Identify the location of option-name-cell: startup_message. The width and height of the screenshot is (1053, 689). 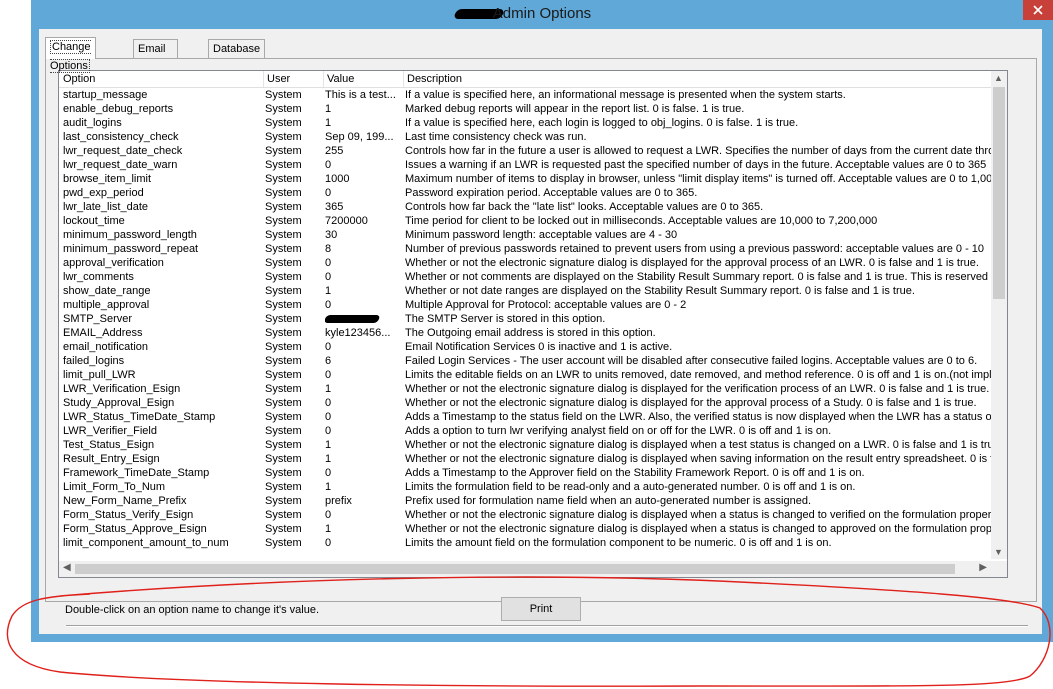
(161, 95).